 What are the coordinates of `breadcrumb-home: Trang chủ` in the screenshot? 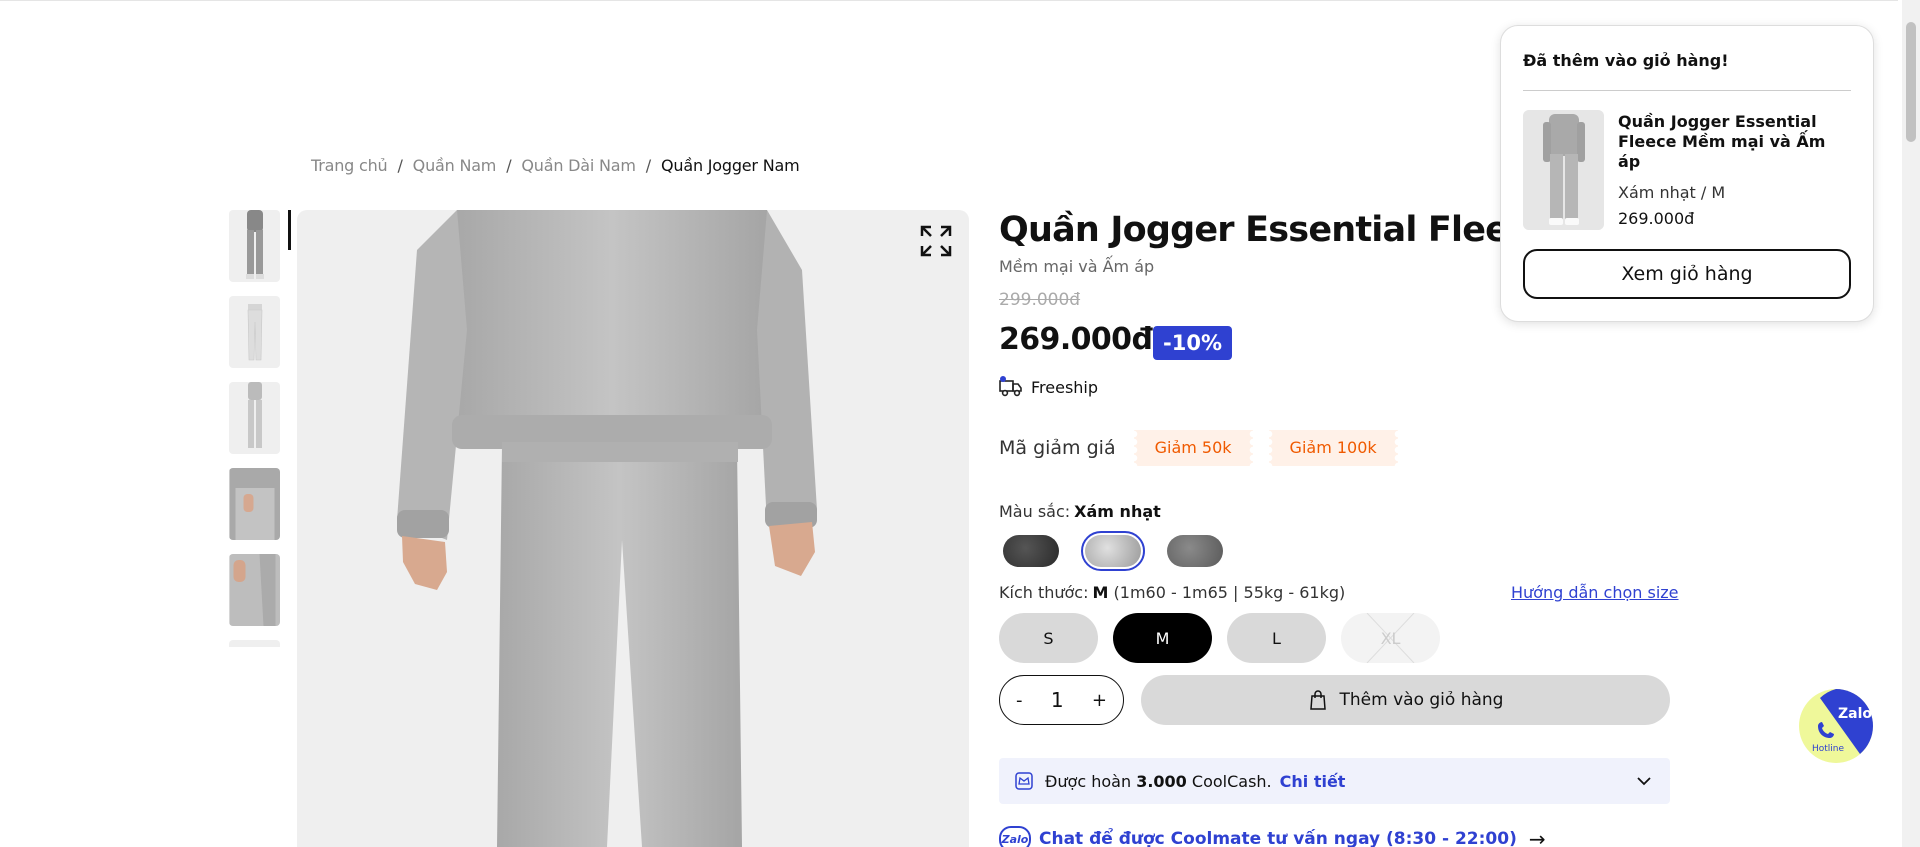 It's located at (349, 165).